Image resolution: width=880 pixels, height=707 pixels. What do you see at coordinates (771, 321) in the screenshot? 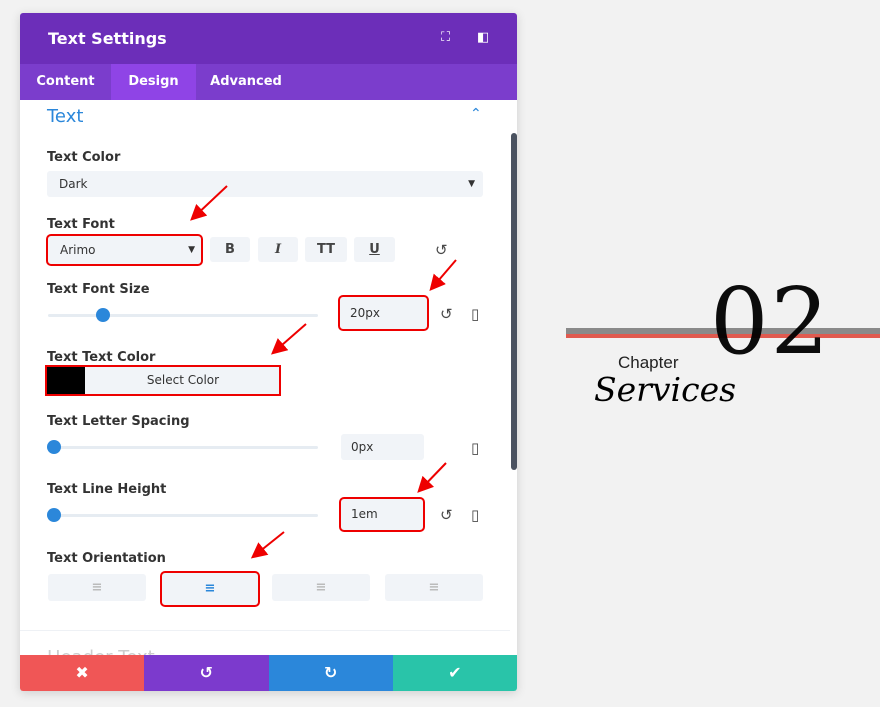
I see `chapter-number: 02` at bounding box center [771, 321].